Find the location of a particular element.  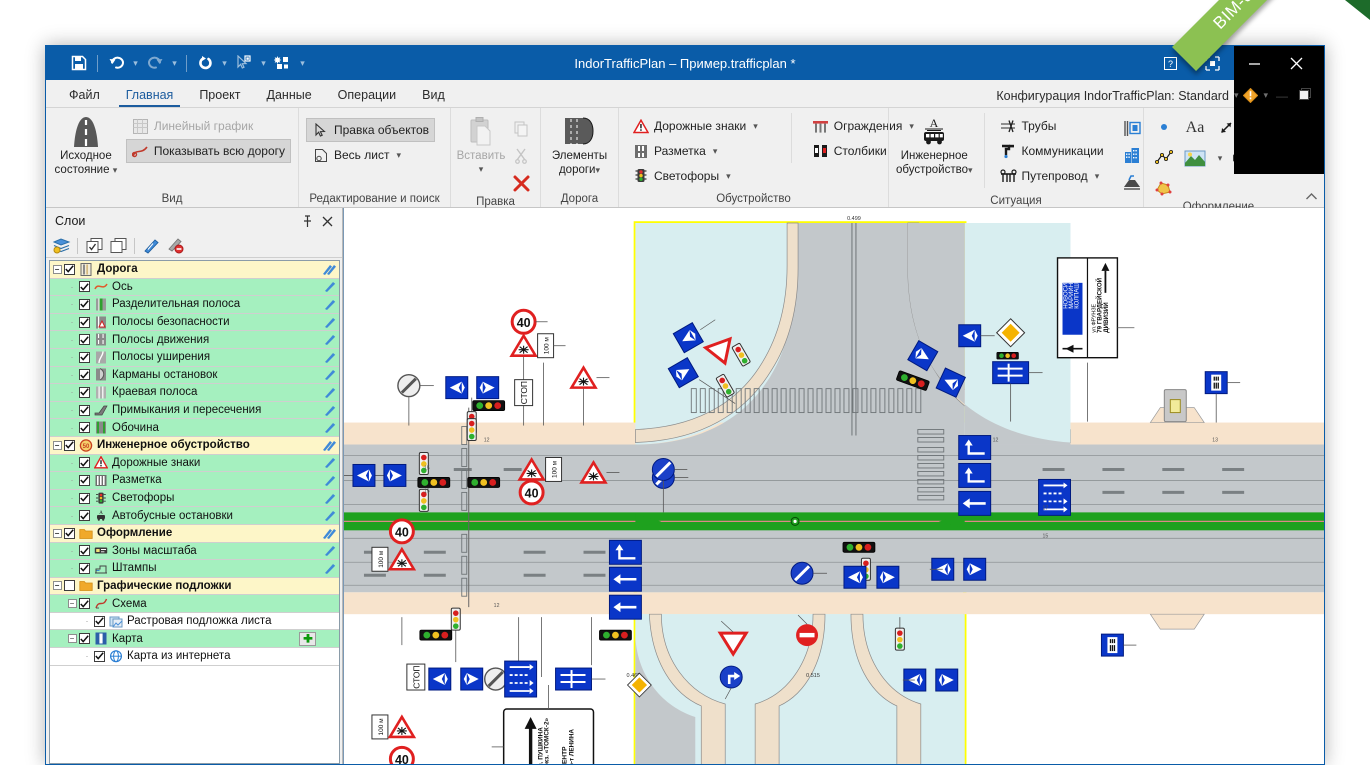

chevron-up-icon is located at coordinates (1311, 198).